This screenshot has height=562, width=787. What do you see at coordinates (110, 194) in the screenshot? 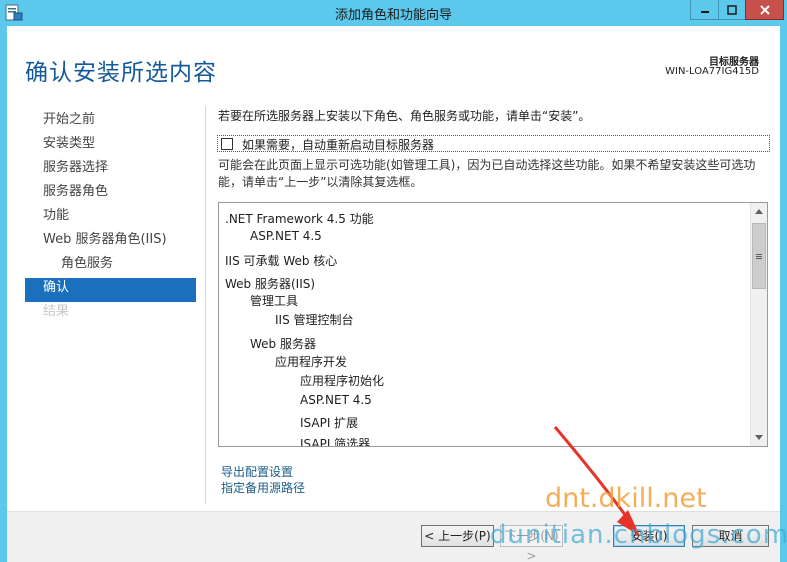
I see `nav-item-server-roles: 服务器角色` at bounding box center [110, 194].